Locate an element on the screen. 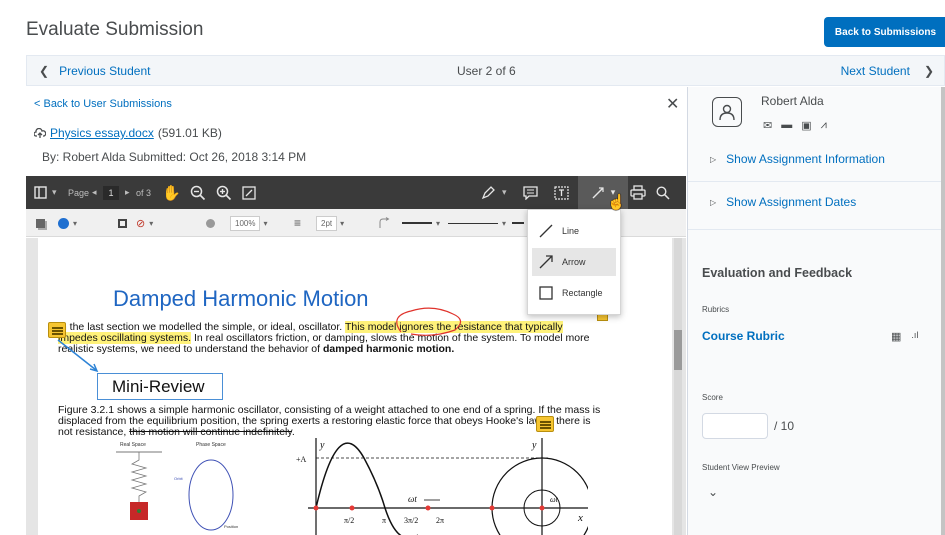 Image resolution: width=945 pixels, height=535 pixels. line-start-icon is located at coordinates (384, 223).